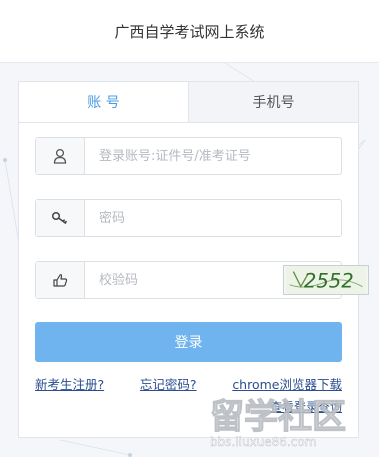 This screenshot has width=379, height=457. I want to click on chrome-download-link: chrome浏览器下载, so click(287, 383).